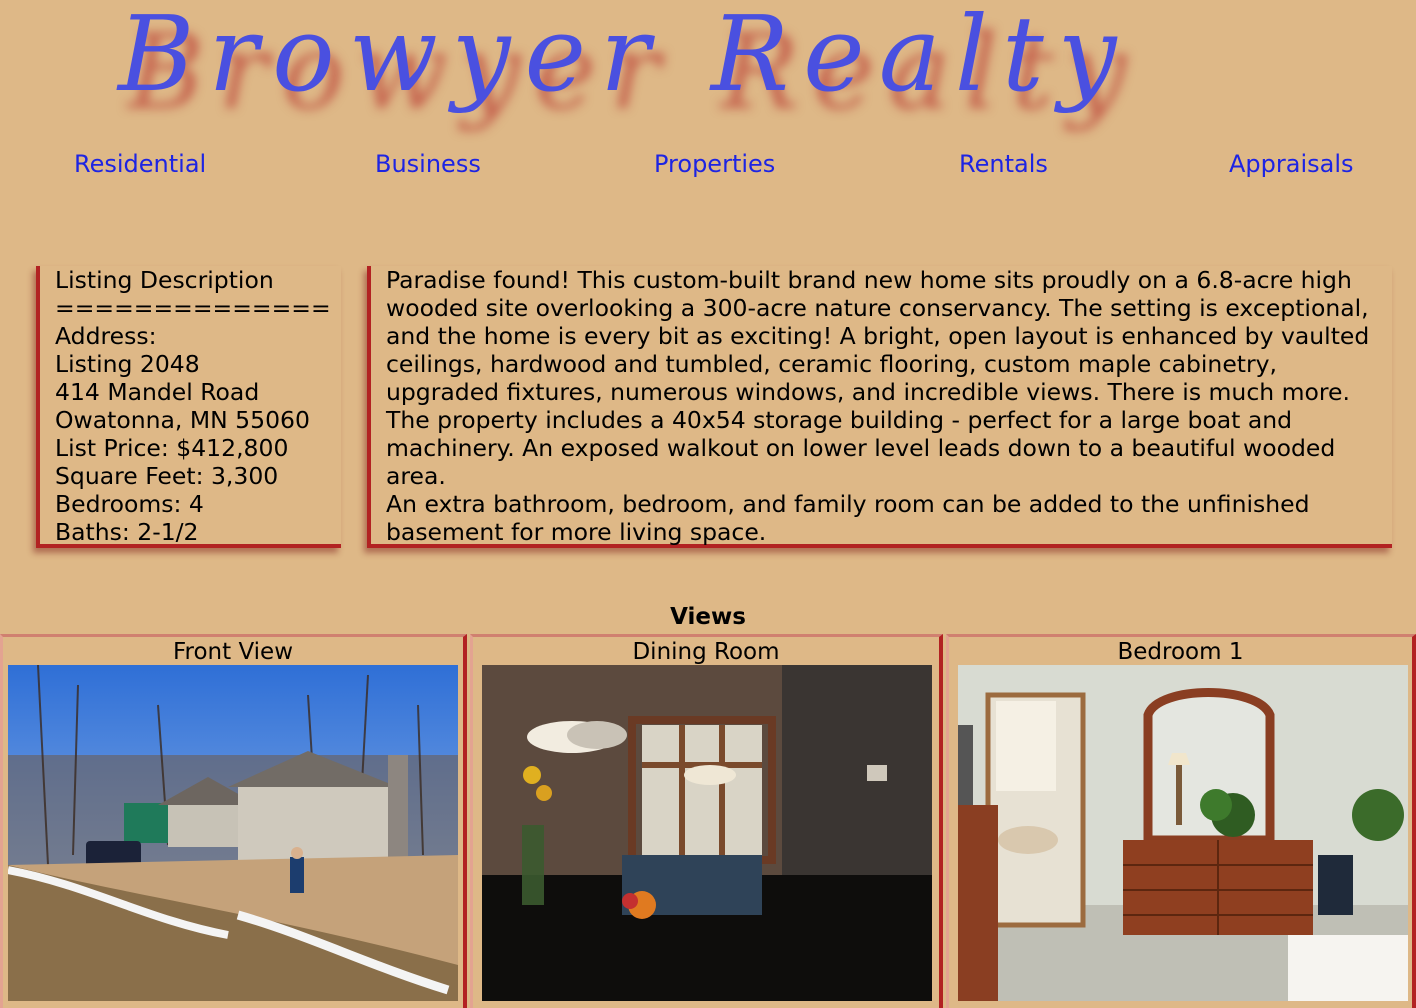  What do you see at coordinates (140, 164) in the screenshot?
I see `nav-residential-link: Residential` at bounding box center [140, 164].